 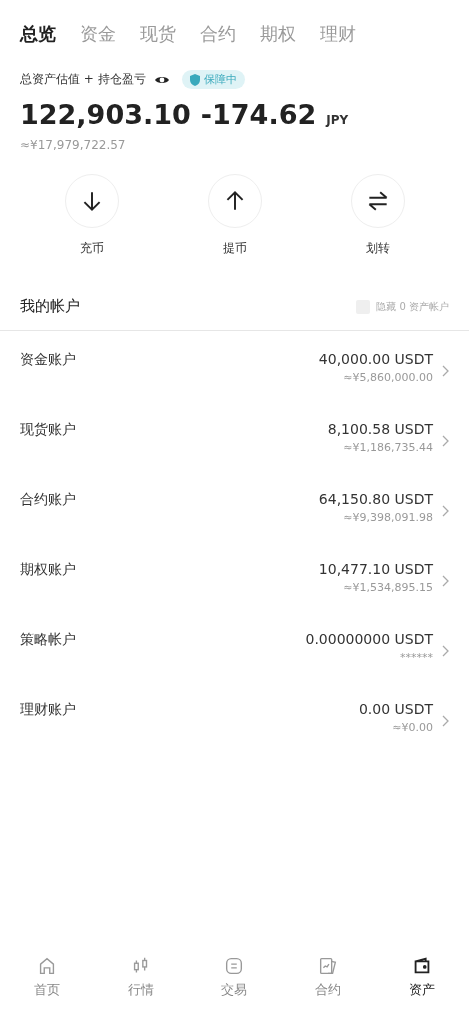 What do you see at coordinates (83, 79) in the screenshot?
I see `asset-label: 总资产估值 + 持仓盈亏` at bounding box center [83, 79].